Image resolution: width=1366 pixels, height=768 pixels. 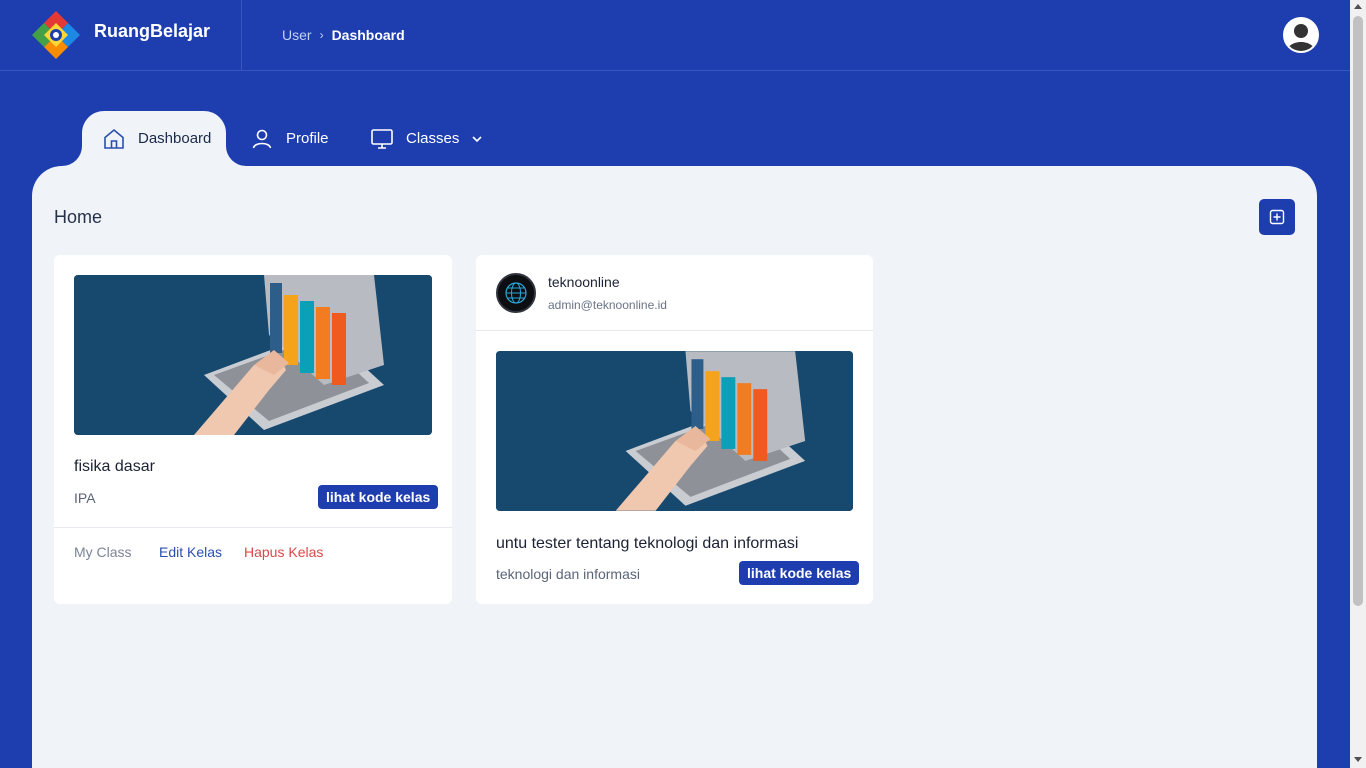 I want to click on breadcrumb-user: User, so click(x=297, y=35).